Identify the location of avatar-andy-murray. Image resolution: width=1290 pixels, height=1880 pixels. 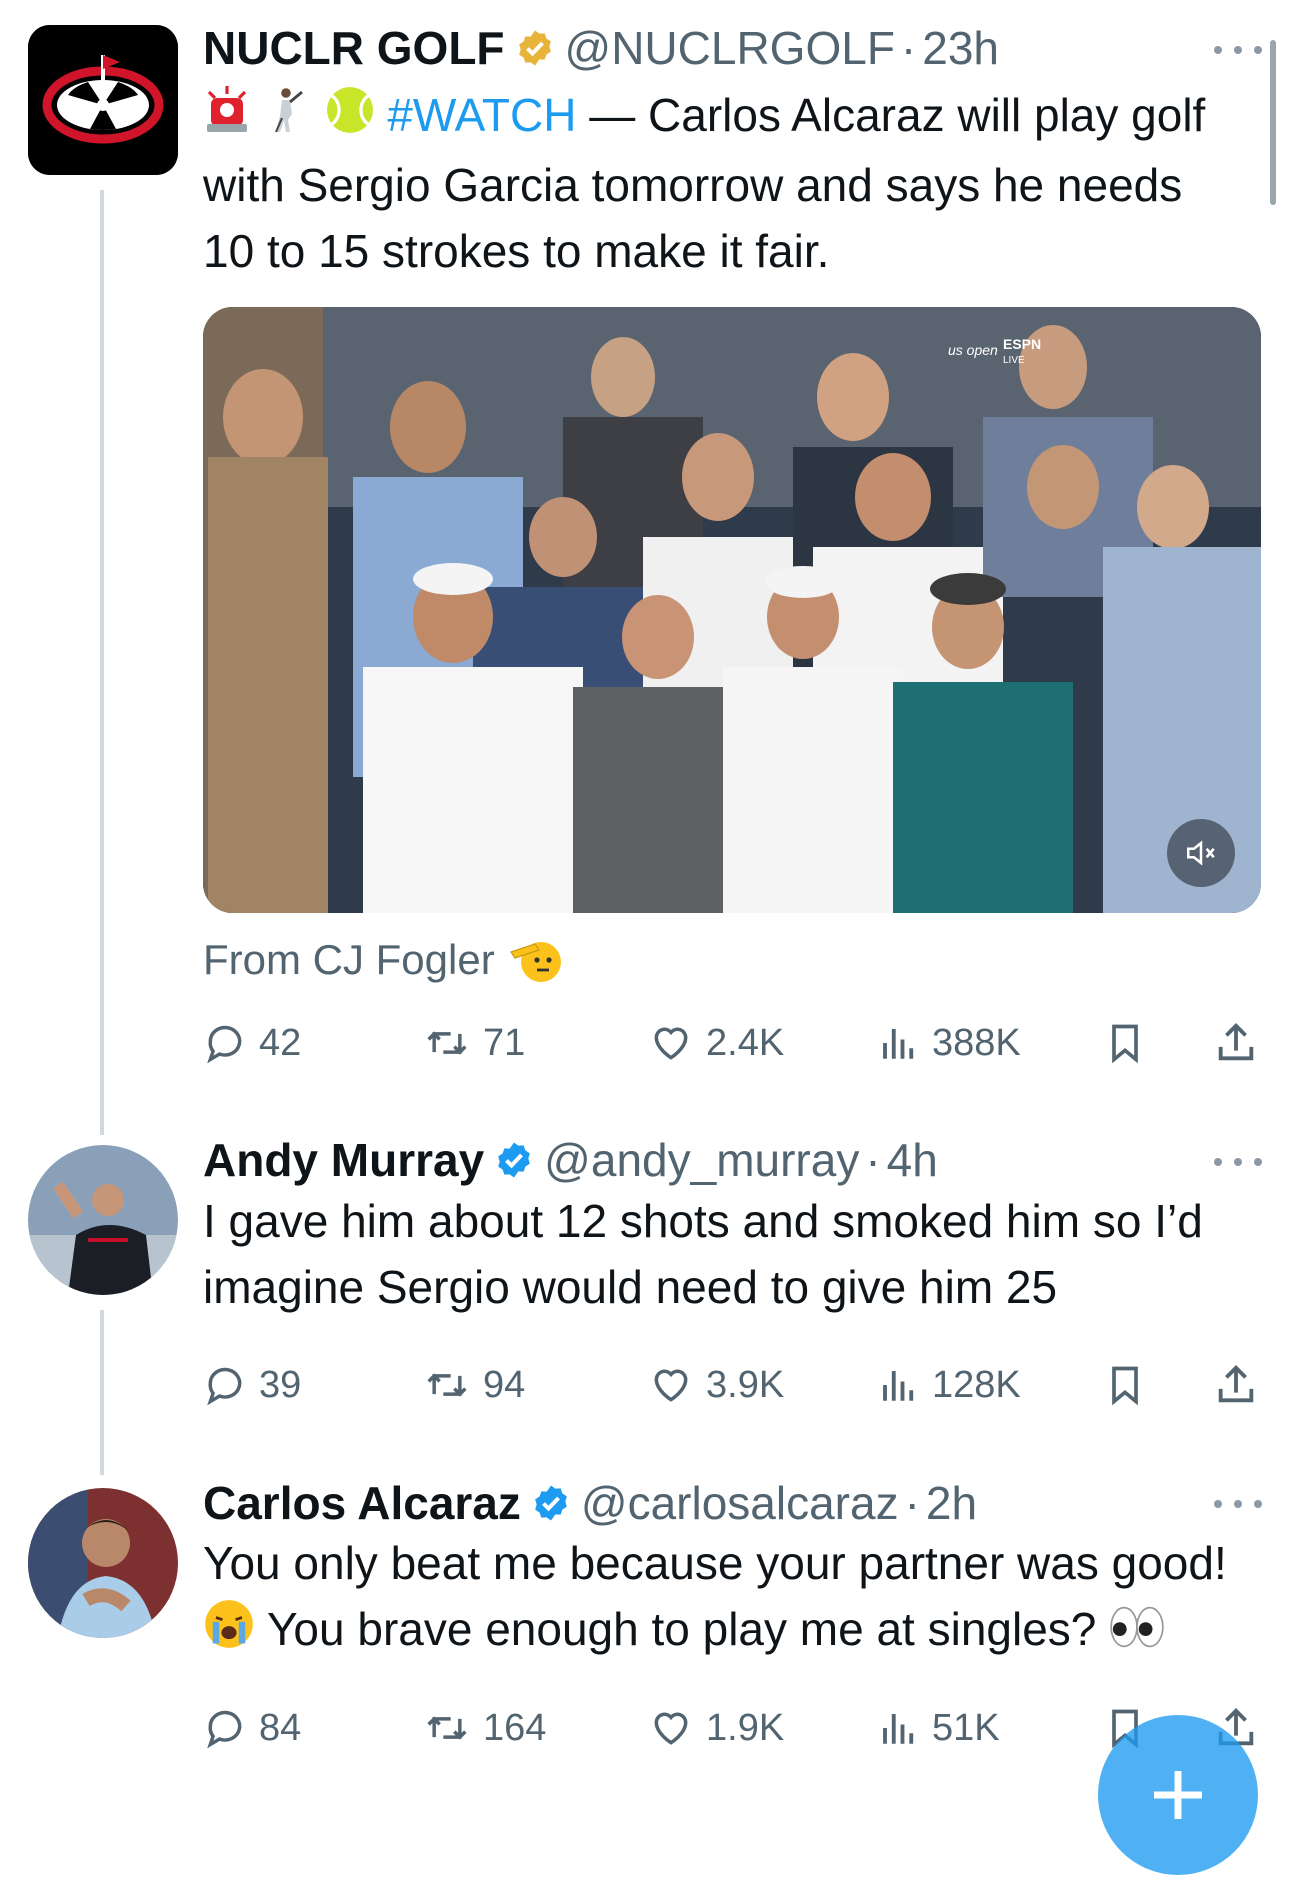
(103, 1220).